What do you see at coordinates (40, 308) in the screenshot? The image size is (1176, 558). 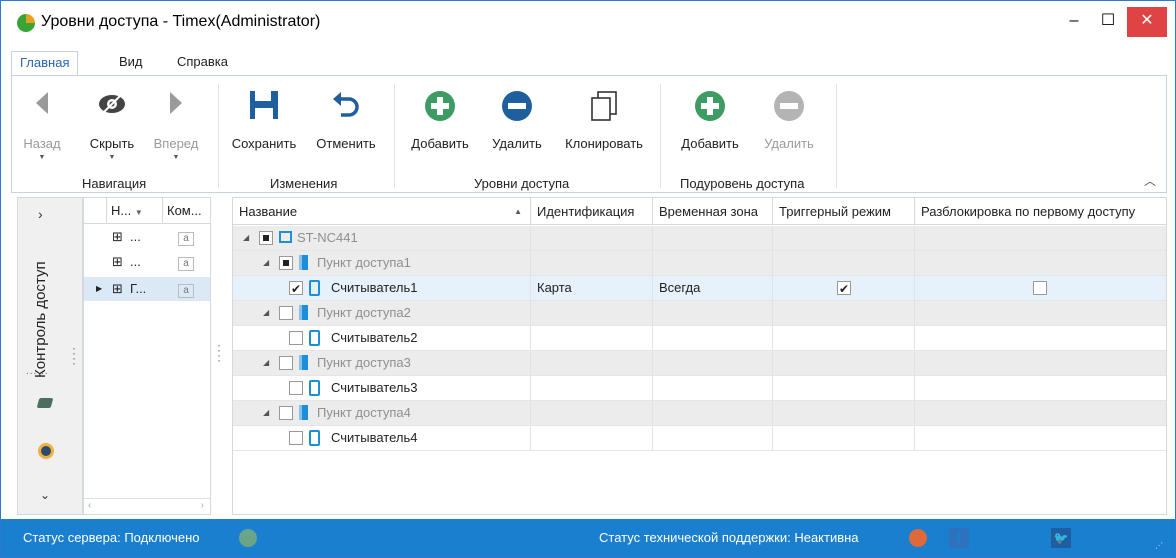 I see `access-control-nav-item: Контроль доступ` at bounding box center [40, 308].